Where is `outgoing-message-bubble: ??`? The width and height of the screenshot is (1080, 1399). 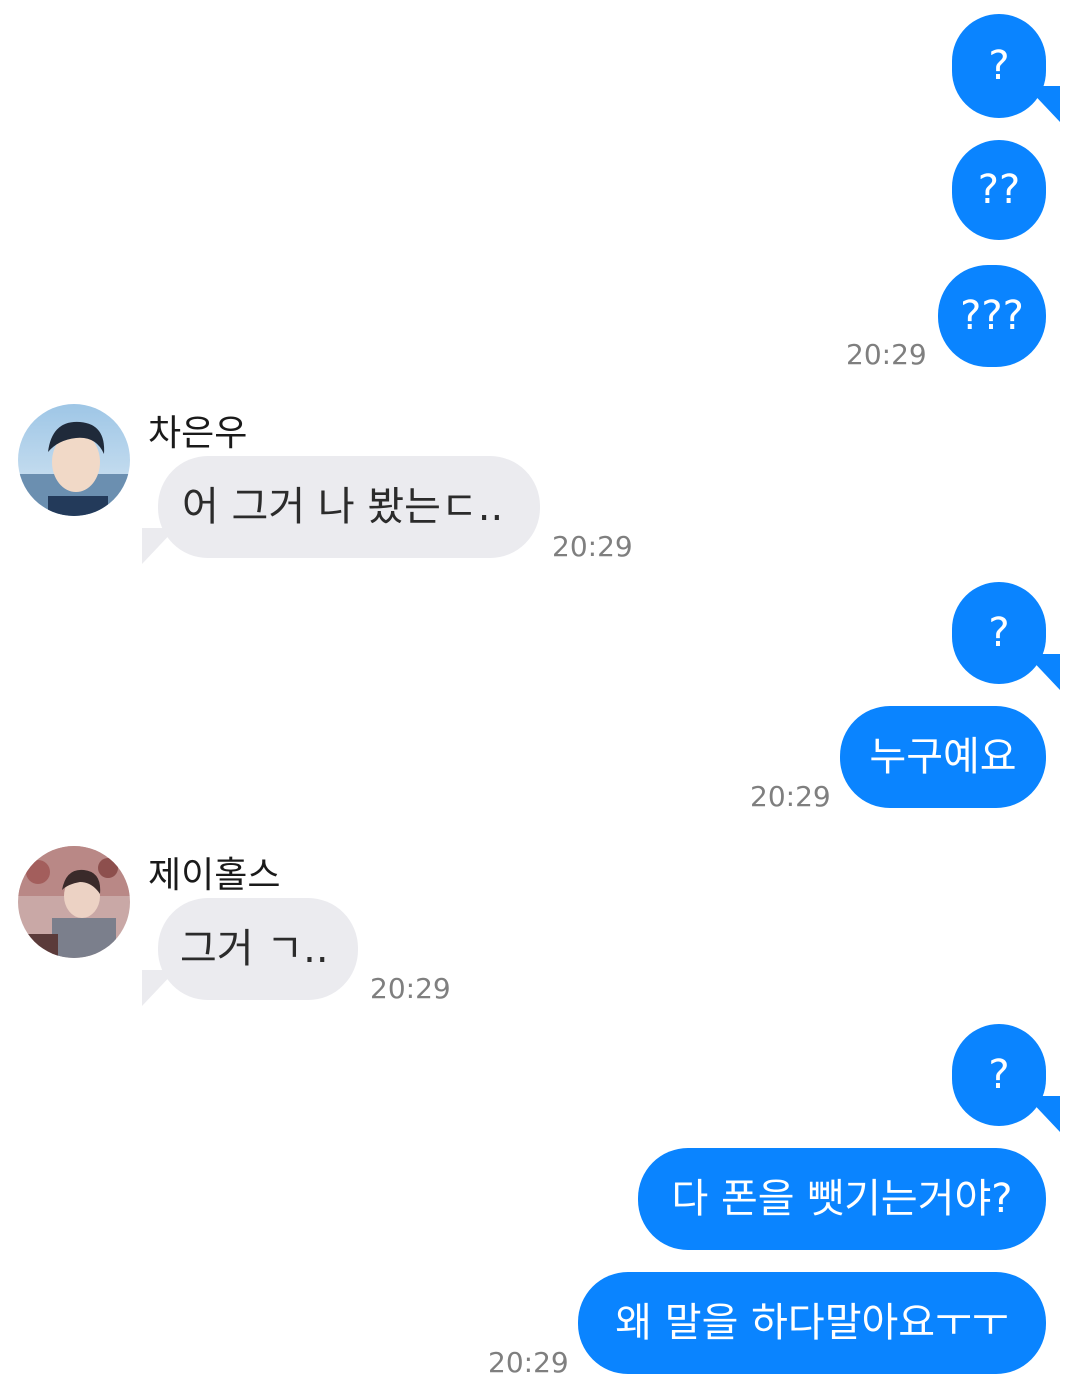
outgoing-message-bubble: ?? is located at coordinates (999, 190).